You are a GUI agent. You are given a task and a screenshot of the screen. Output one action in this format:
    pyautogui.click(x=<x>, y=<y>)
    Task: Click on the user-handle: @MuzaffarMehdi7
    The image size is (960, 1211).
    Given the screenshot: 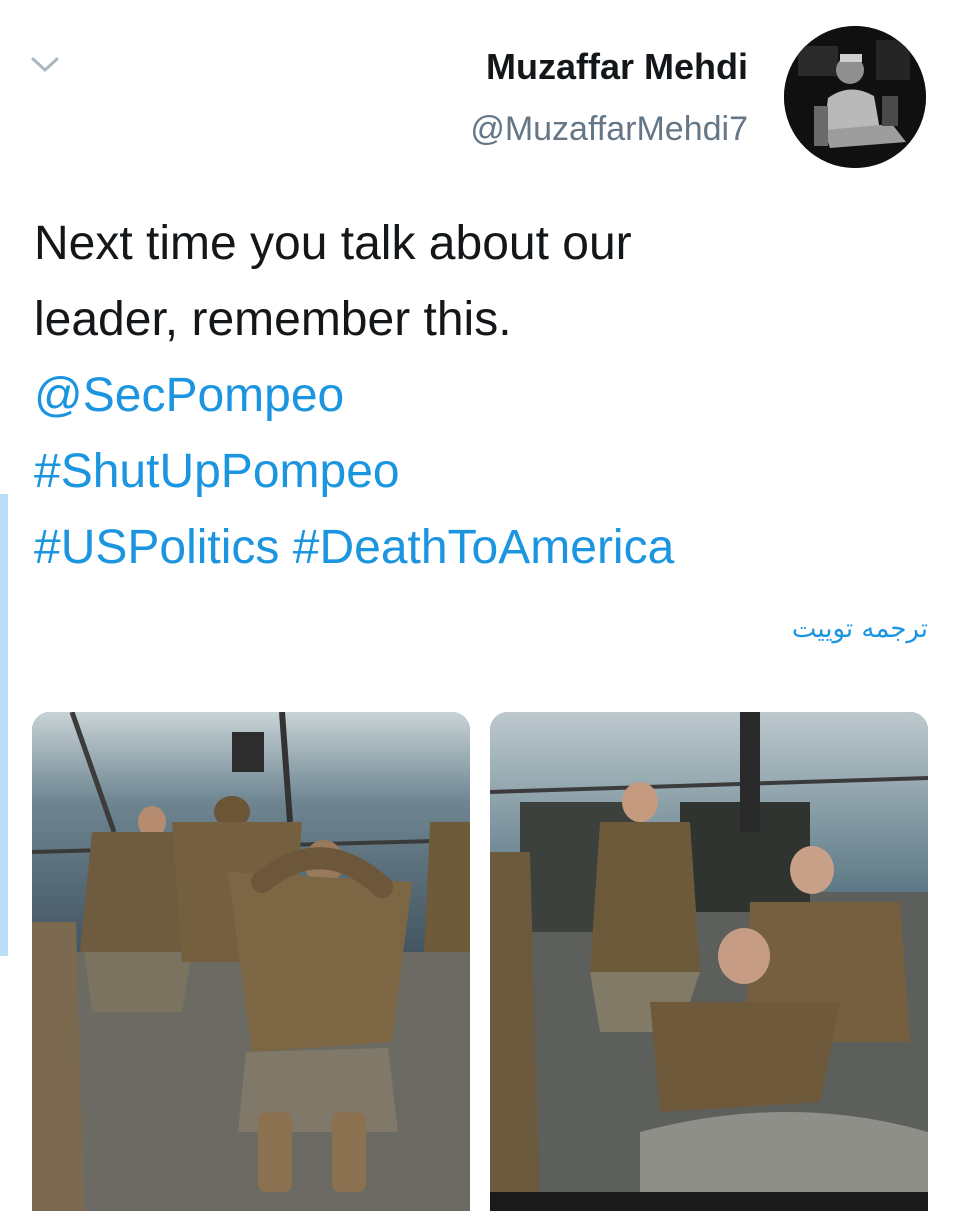 What is the action you would take?
    pyautogui.click(x=609, y=129)
    